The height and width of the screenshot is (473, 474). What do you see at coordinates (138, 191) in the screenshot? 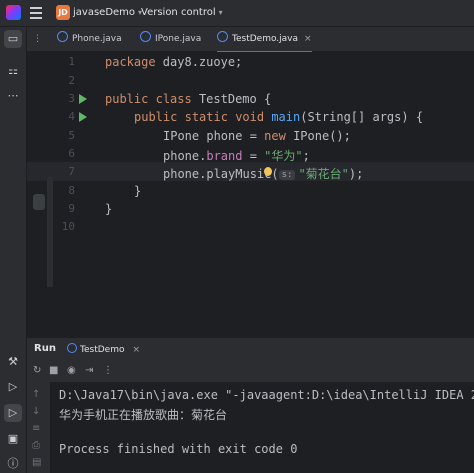
I see `code-line-8: }` at bounding box center [138, 191].